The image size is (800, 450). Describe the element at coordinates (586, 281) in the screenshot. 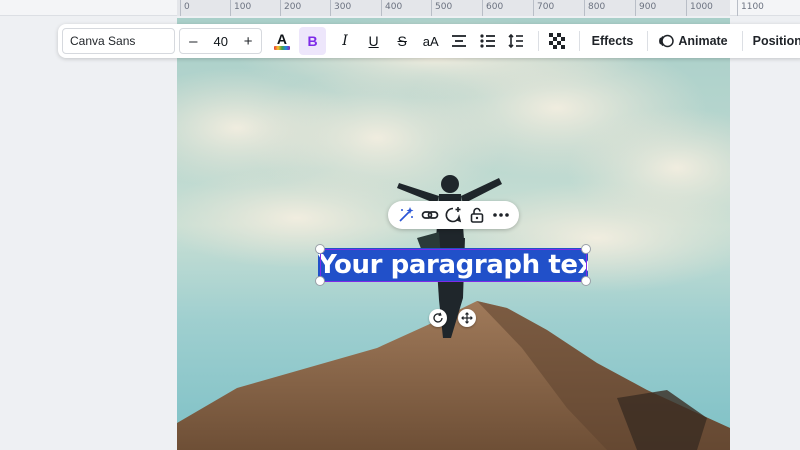

I see `resize-handle-bottom-right` at that location.